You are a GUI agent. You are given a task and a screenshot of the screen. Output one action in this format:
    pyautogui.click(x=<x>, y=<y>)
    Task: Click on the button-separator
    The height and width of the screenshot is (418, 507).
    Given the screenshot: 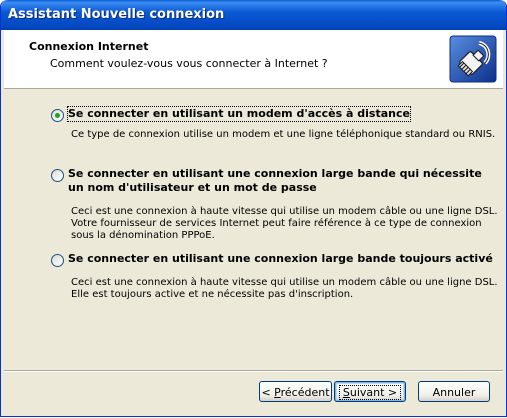 What is the action you would take?
    pyautogui.click(x=253, y=371)
    